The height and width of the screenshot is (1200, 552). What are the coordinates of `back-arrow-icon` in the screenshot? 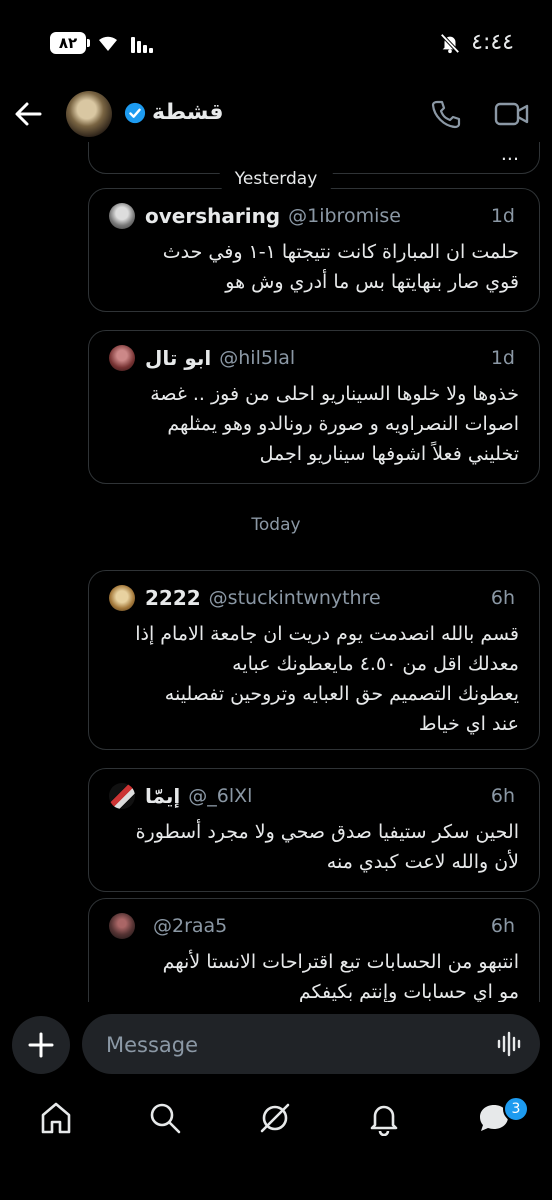 It's located at (28, 114).